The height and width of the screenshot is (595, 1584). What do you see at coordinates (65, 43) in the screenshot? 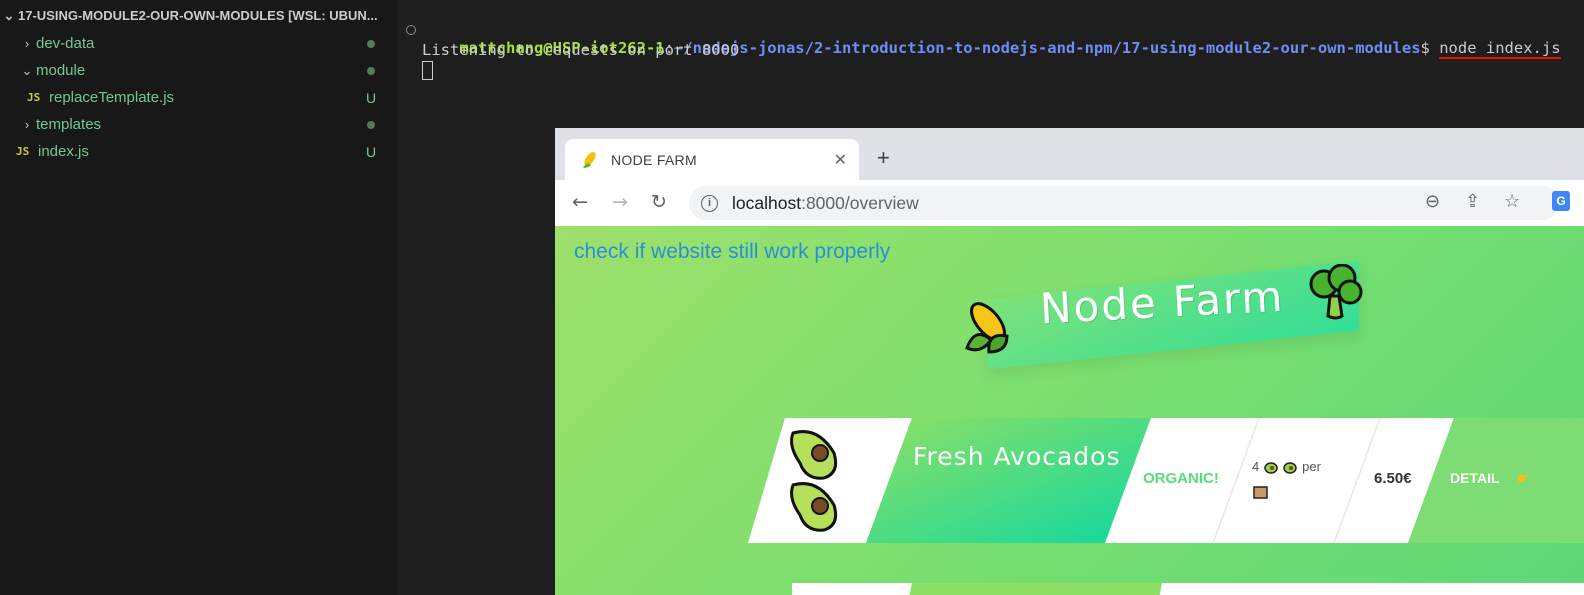
I see `tree-item-label: dev-data` at bounding box center [65, 43].